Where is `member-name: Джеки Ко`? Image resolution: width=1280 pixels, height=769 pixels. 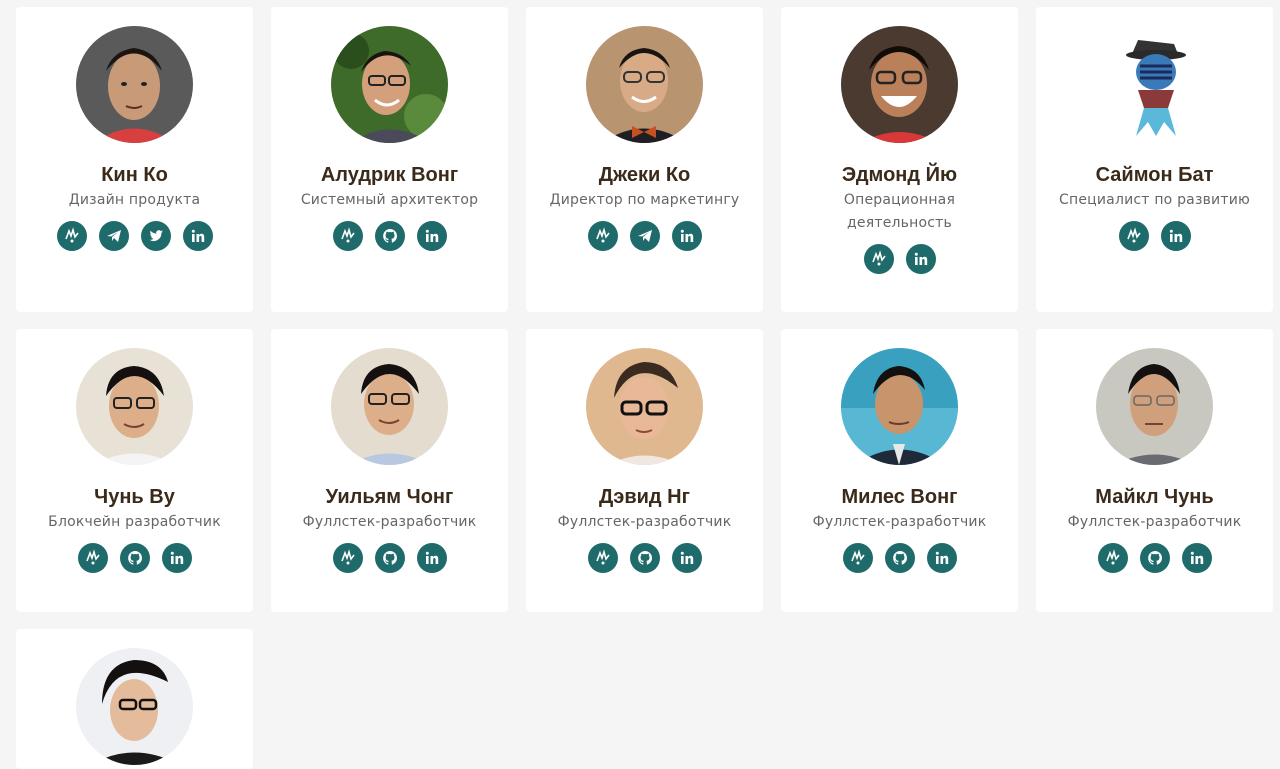
member-name: Джеки Ко is located at coordinates (644, 175).